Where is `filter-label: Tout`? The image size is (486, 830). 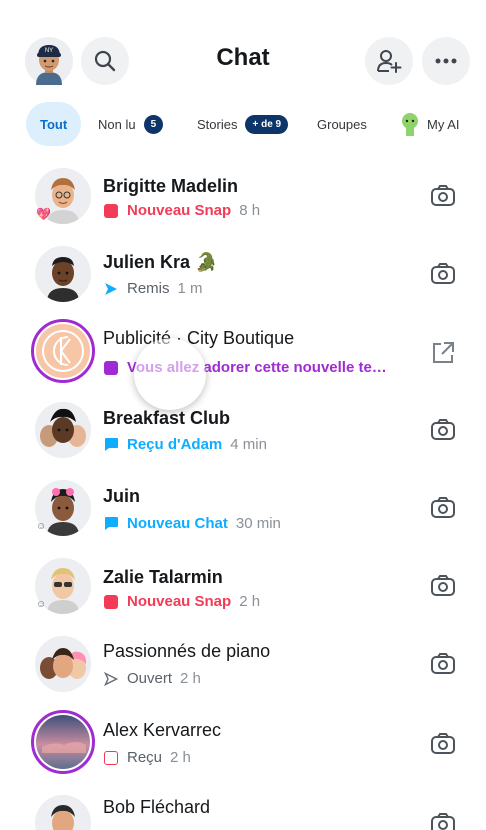
filter-label: Tout is located at coordinates (54, 124).